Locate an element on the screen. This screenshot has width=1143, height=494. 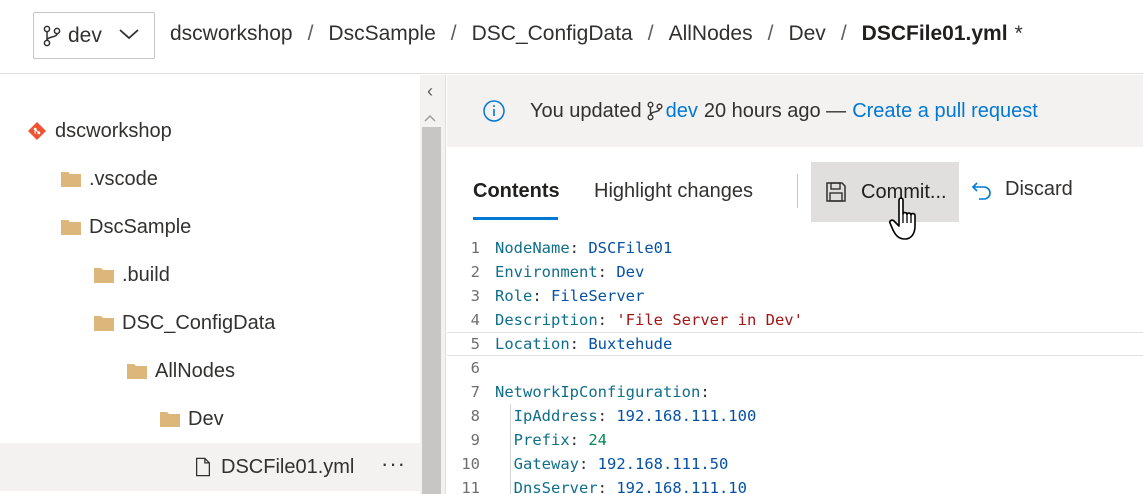
yaml-key: Prefix is located at coordinates (532, 440).